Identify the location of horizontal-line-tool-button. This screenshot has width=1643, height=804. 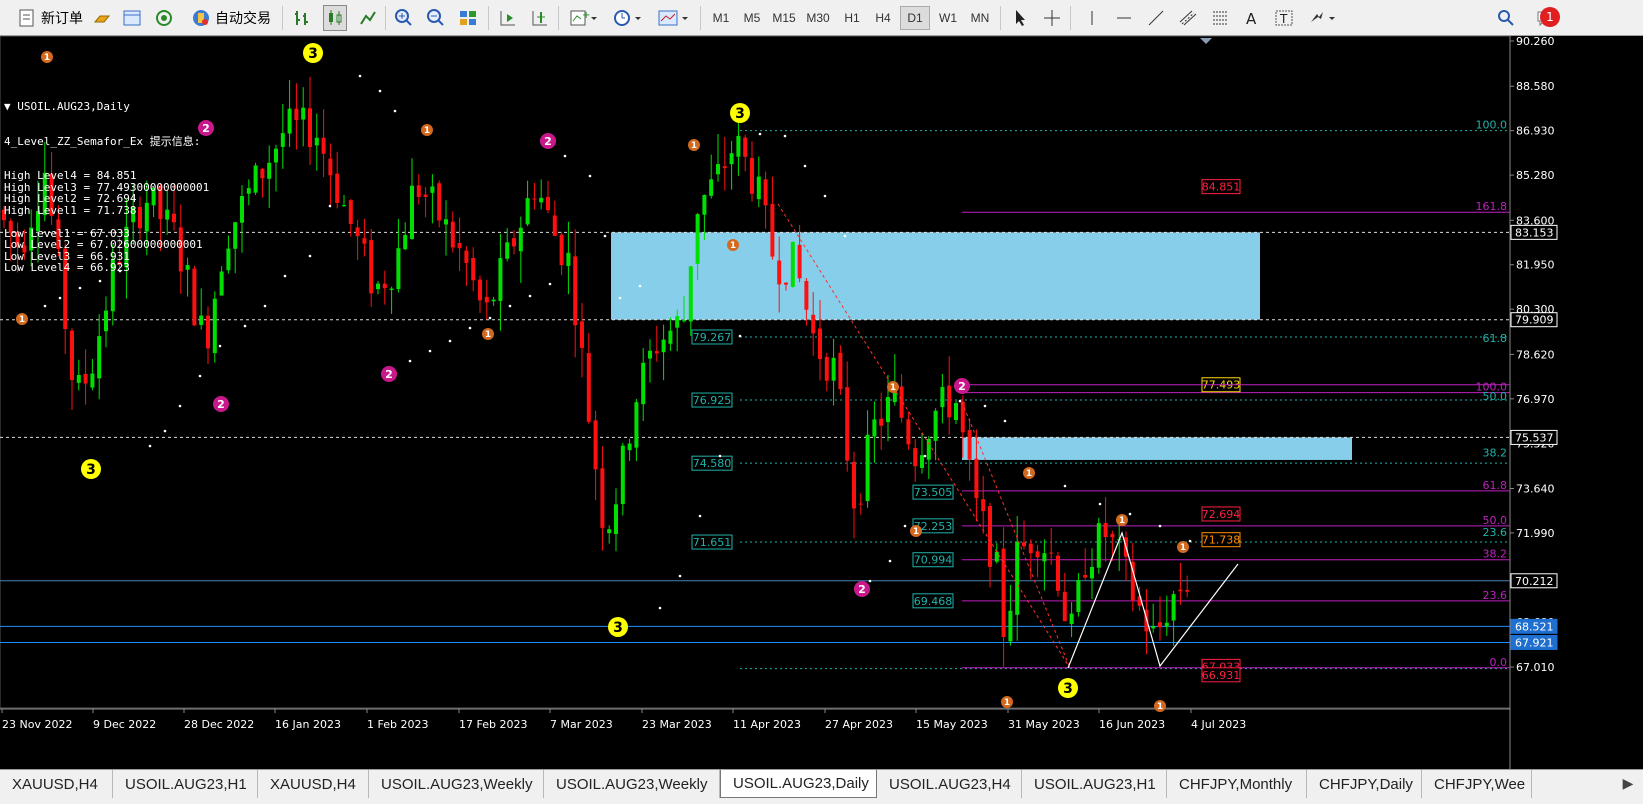
(1124, 18).